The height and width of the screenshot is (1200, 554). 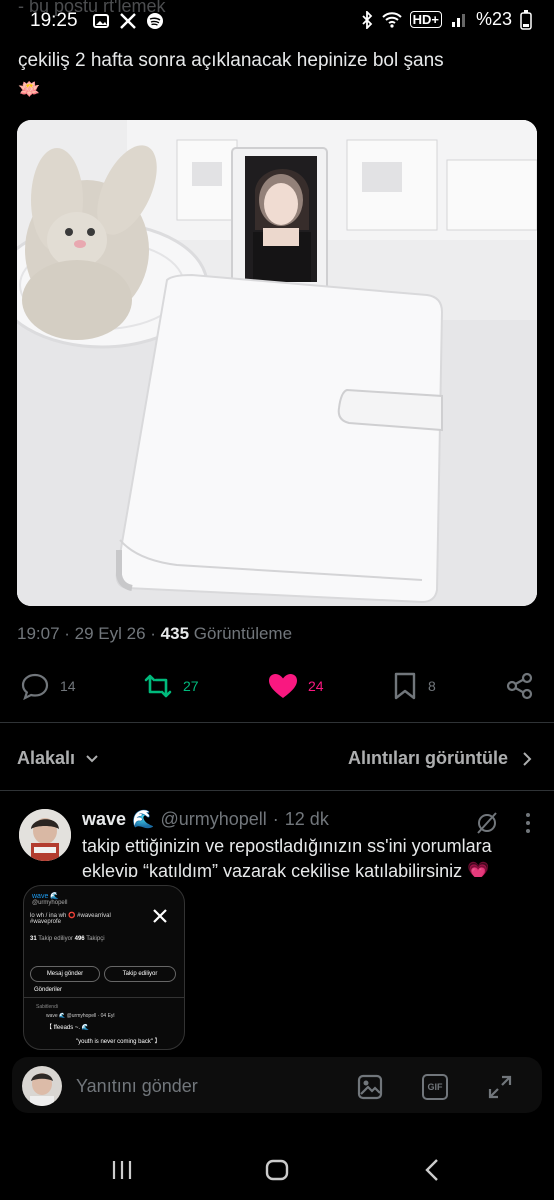 I want to click on reply-button: 14, so click(x=48, y=686).